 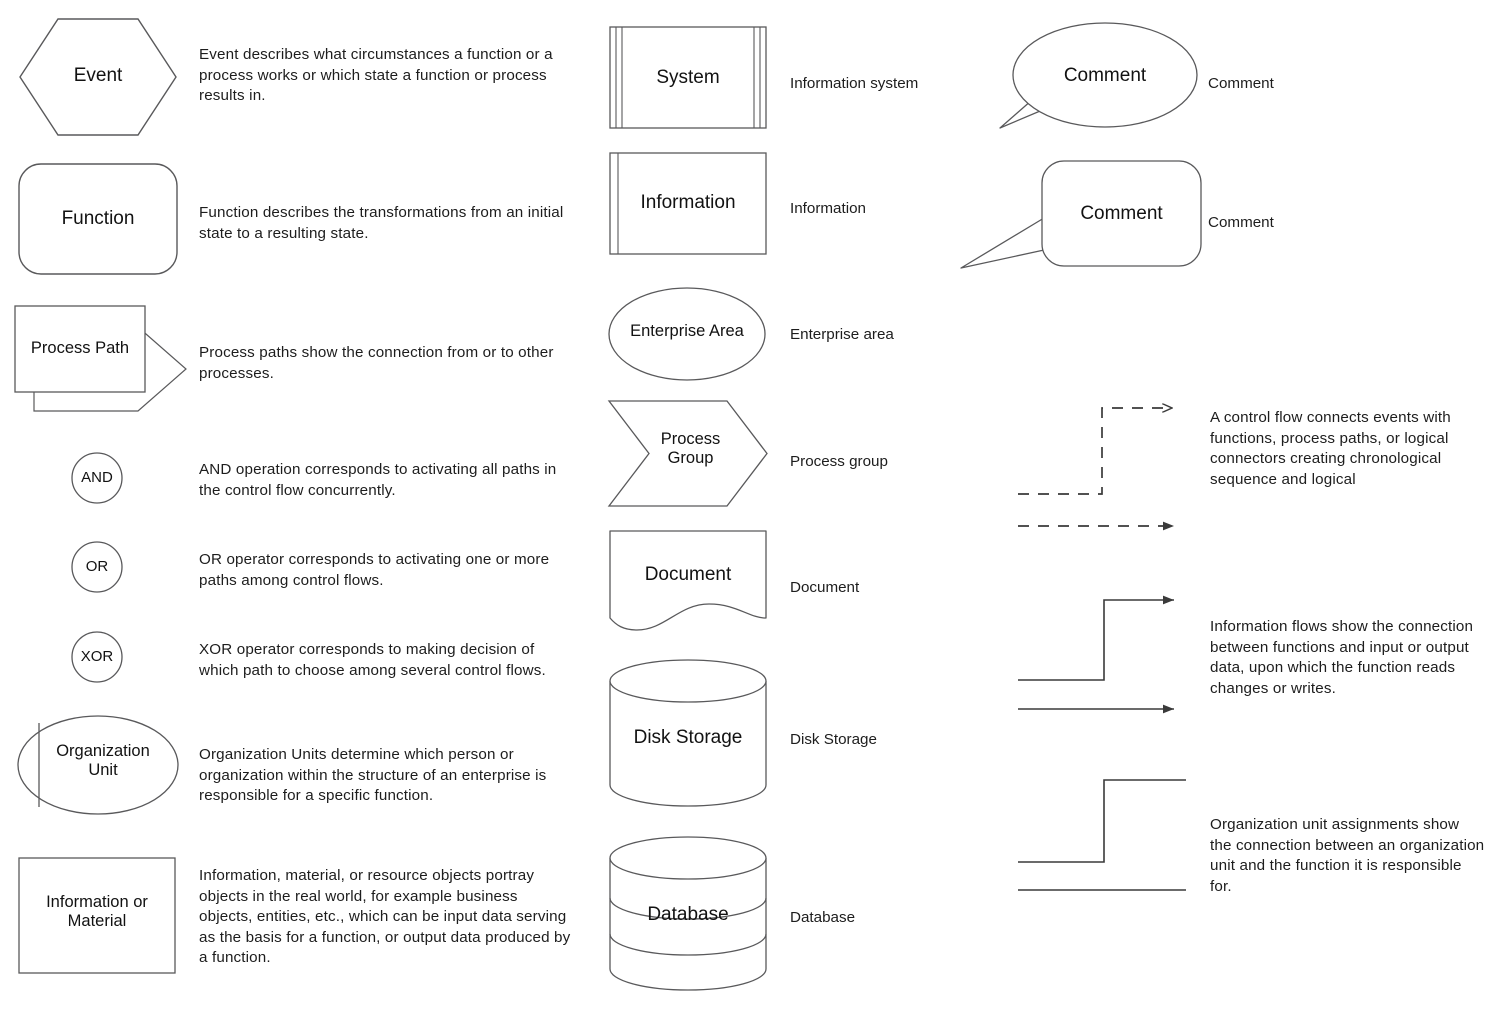 I want to click on shape-xor-connector: XOR, so click(x=97, y=657).